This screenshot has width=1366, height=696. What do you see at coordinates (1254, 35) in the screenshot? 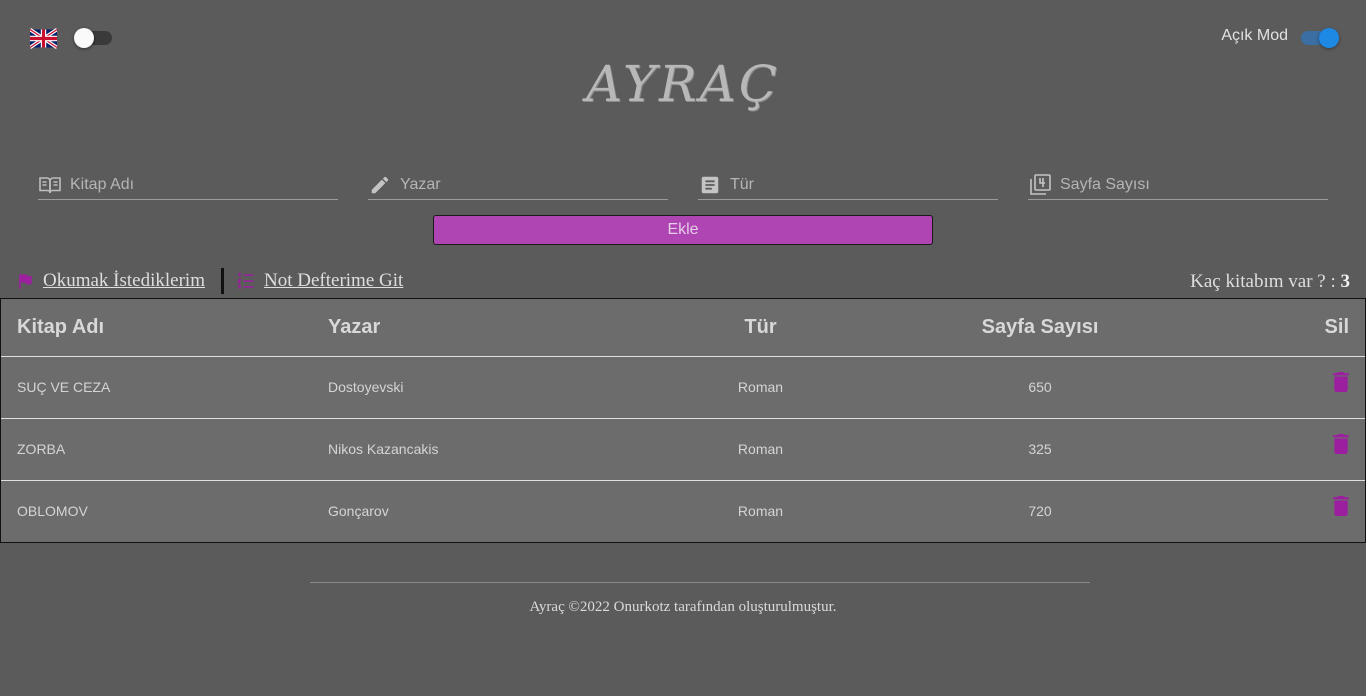
I see `light-mode-label: Açık Mod` at bounding box center [1254, 35].